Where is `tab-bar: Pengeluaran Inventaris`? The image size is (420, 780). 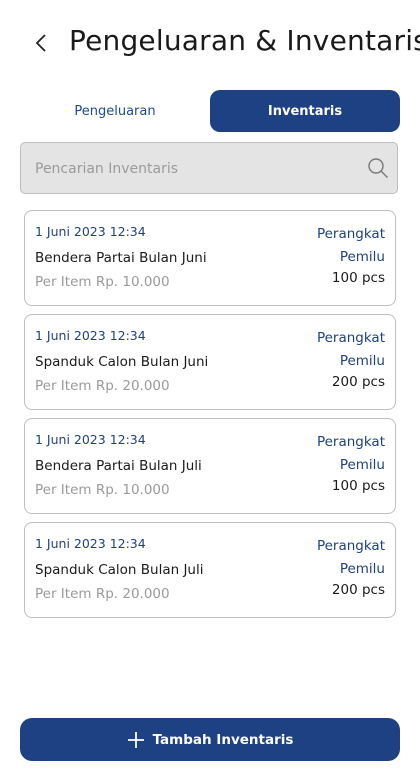
tab-bar: Pengeluaran Inventaris is located at coordinates (210, 111).